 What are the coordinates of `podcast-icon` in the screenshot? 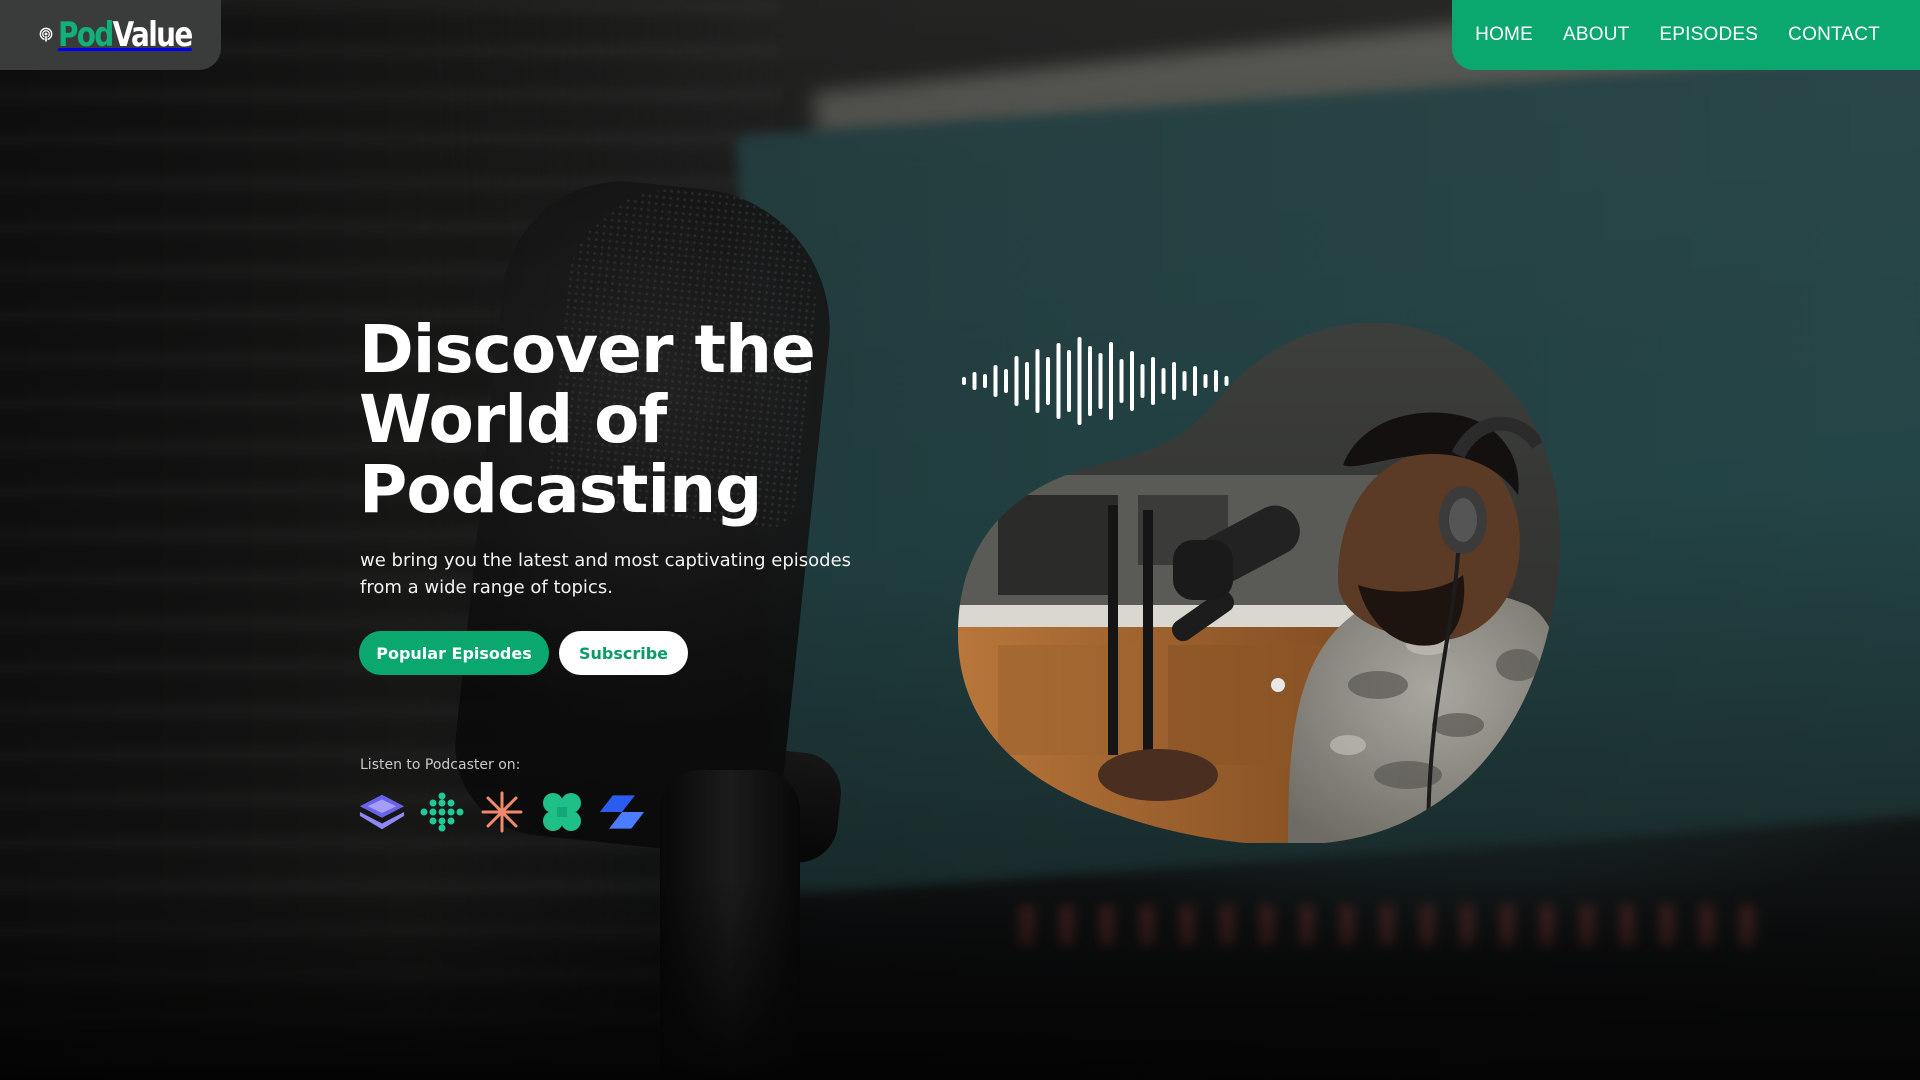 It's located at (46, 35).